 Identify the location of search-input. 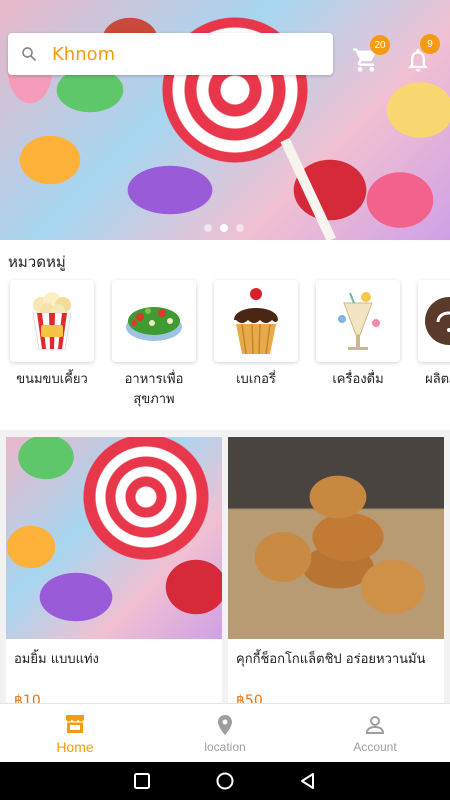
(177, 54).